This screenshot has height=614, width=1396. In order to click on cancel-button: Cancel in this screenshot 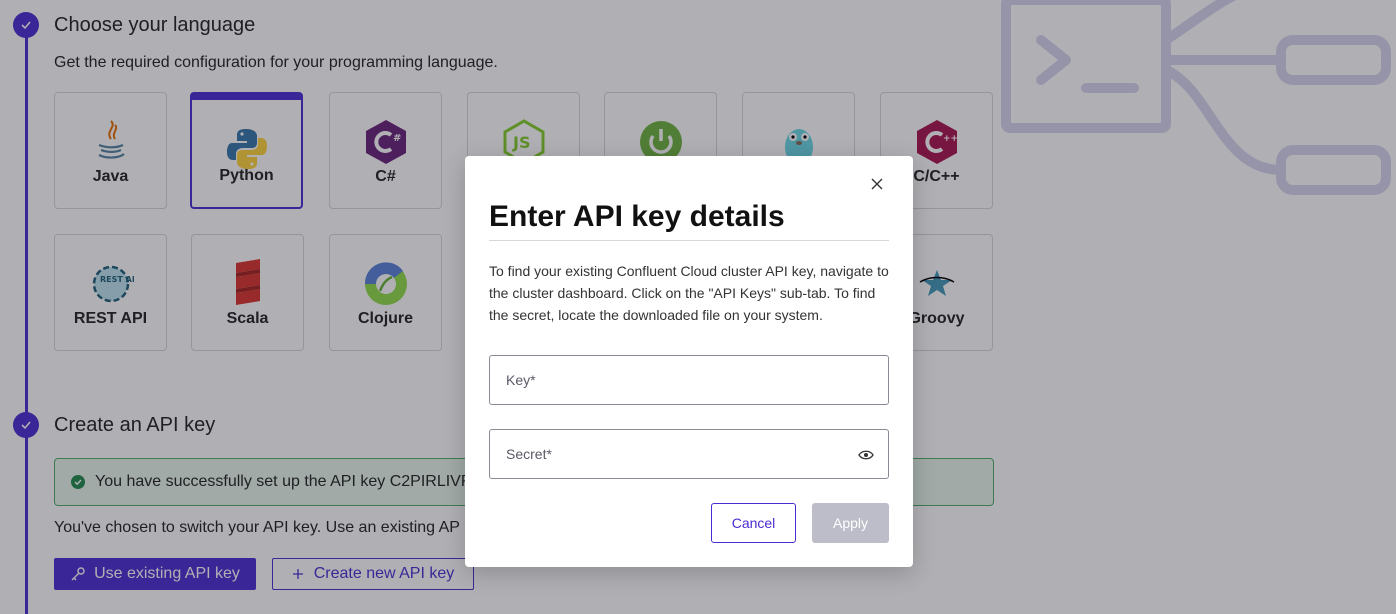, I will do `click(753, 523)`.